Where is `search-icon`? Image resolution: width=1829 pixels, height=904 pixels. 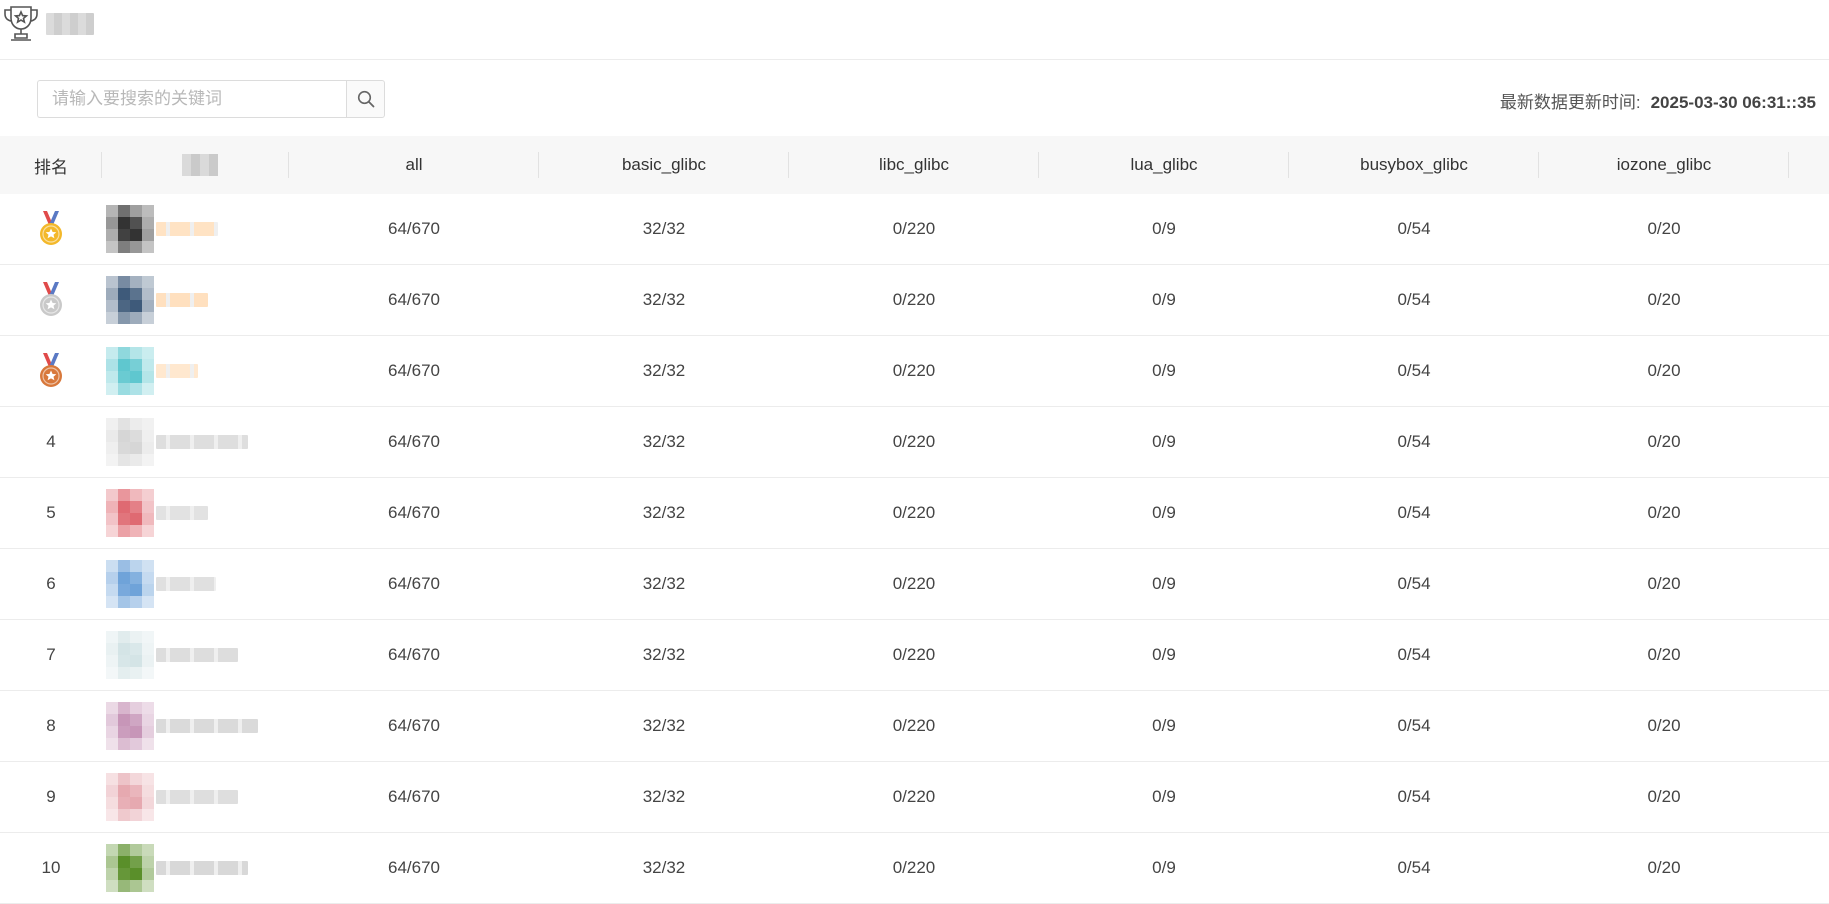 search-icon is located at coordinates (365, 99).